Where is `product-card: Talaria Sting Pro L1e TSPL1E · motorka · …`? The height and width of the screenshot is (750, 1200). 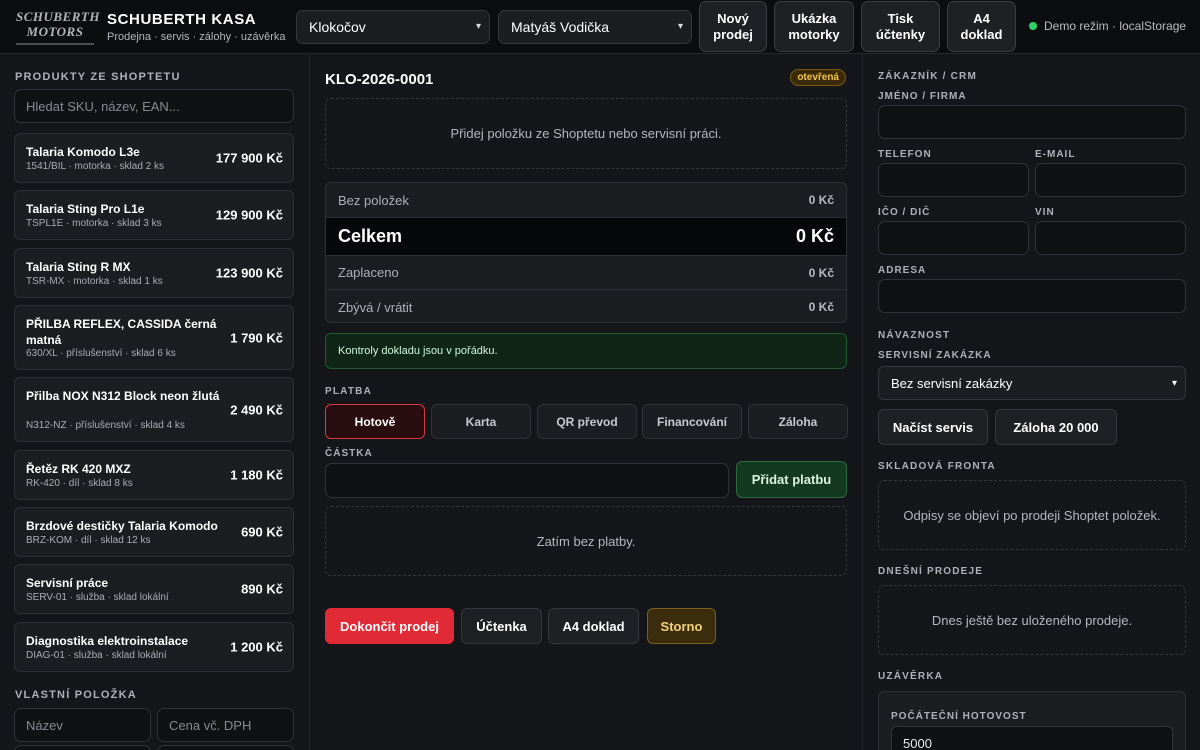
product-card: Talaria Sting Pro L1e TSPL1E · motorka · … is located at coordinates (154, 215).